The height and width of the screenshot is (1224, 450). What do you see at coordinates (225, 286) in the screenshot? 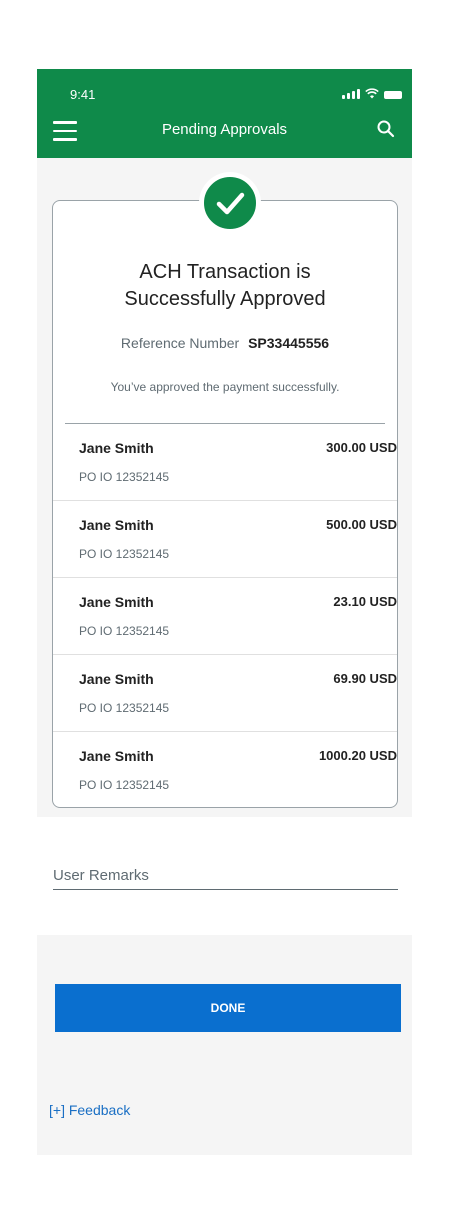
I see `success-title: ACH Transaction is Successfully Approved` at bounding box center [225, 286].